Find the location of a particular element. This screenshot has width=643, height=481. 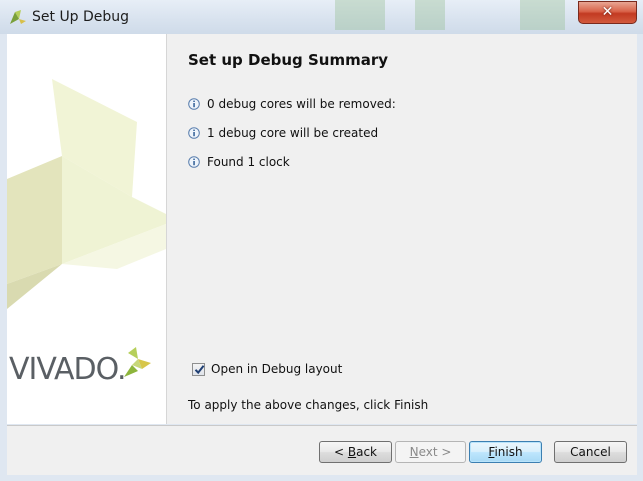

next-button-mnemonic: N is located at coordinates (414, 452).